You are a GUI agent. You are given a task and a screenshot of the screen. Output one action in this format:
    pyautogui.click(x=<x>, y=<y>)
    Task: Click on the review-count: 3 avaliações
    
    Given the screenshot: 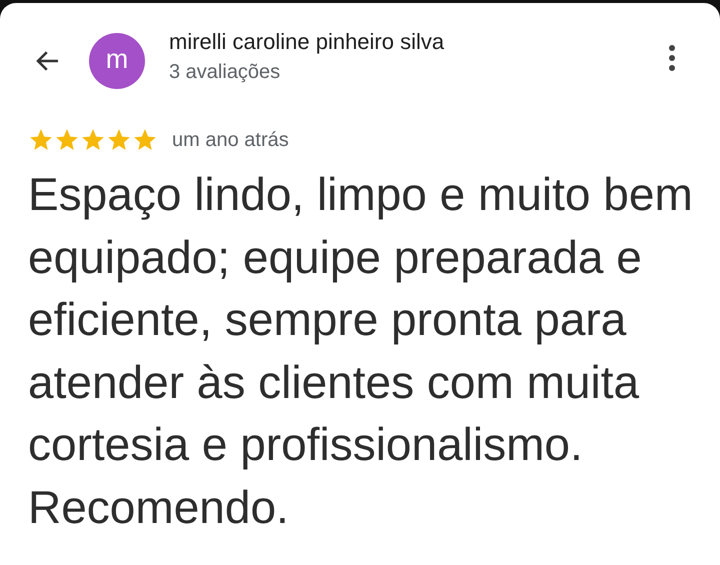 What is the action you would take?
    pyautogui.click(x=225, y=72)
    